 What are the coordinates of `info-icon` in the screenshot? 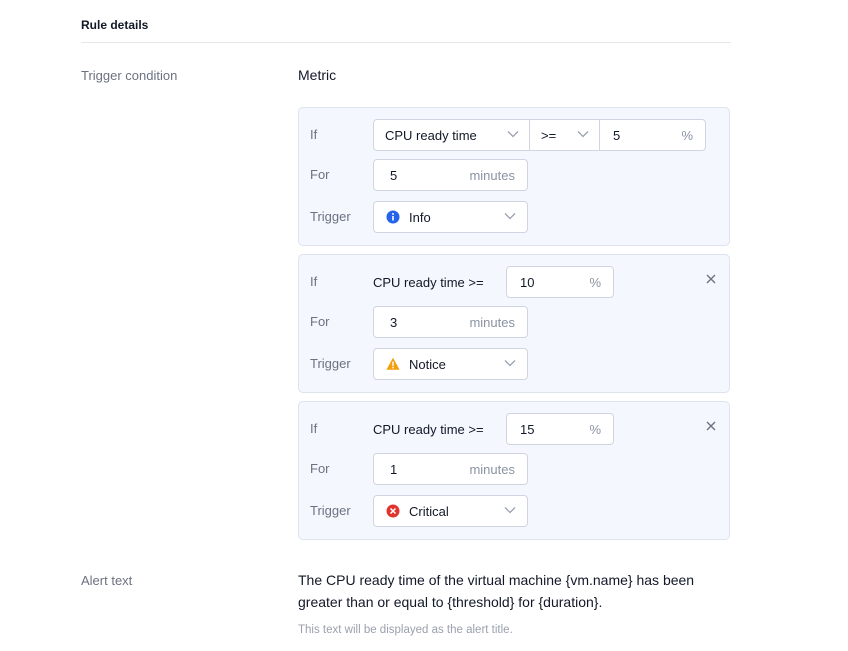 It's located at (393, 217).